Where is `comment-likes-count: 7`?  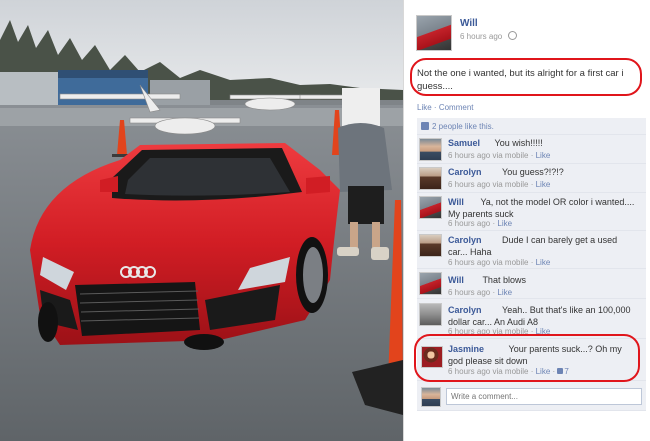
comment-likes-count: 7 is located at coordinates (563, 371).